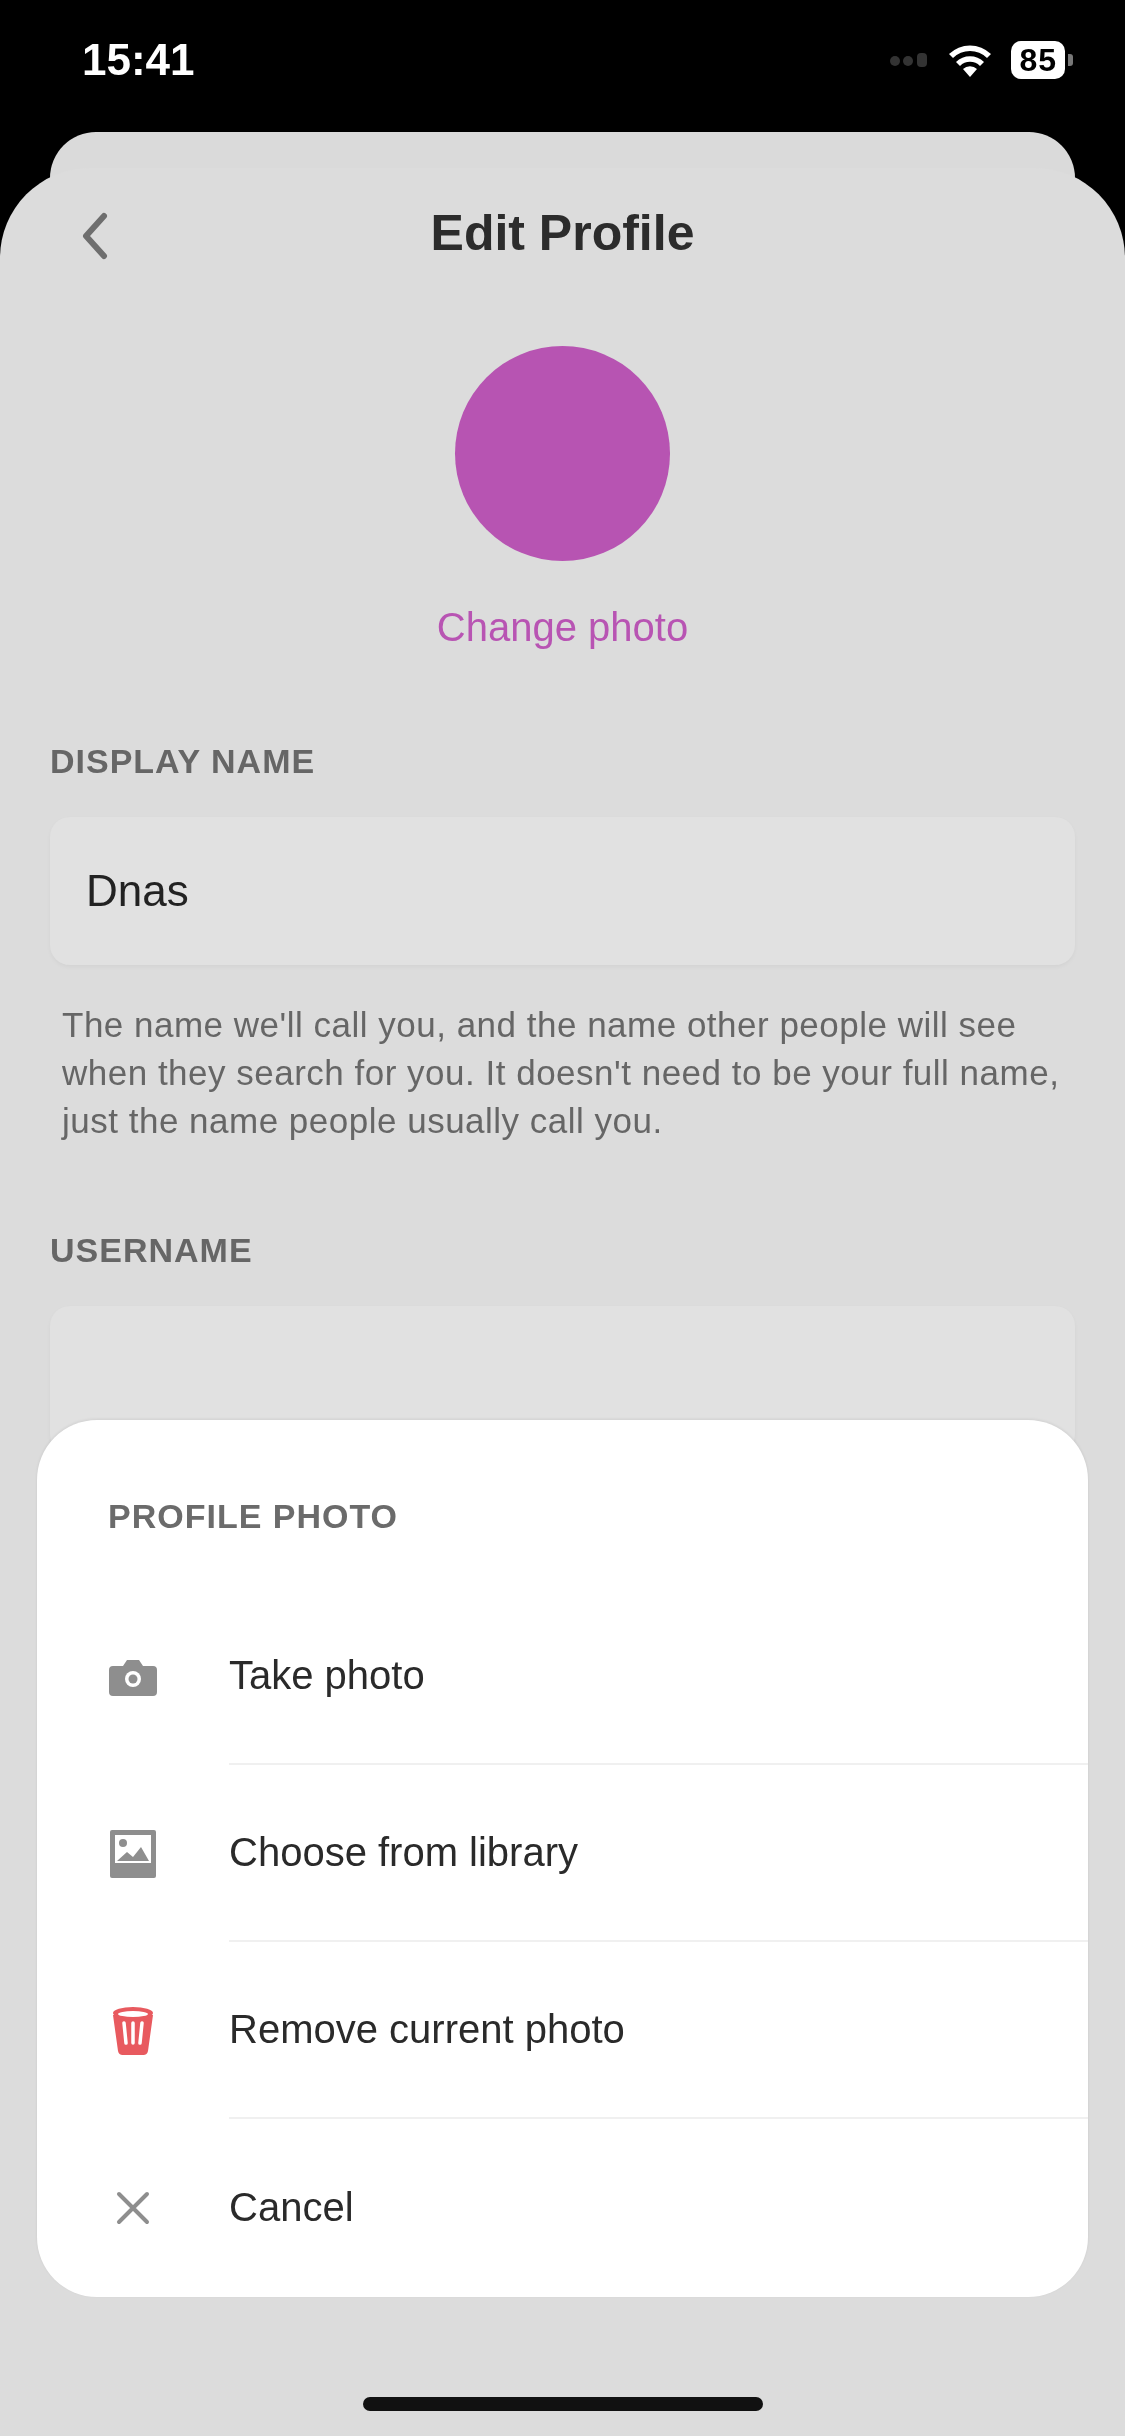 Image resolution: width=1125 pixels, height=2436 pixels. What do you see at coordinates (254, 1516) in the screenshot?
I see `action-sheet-title: PROFILE PHOTO` at bounding box center [254, 1516].